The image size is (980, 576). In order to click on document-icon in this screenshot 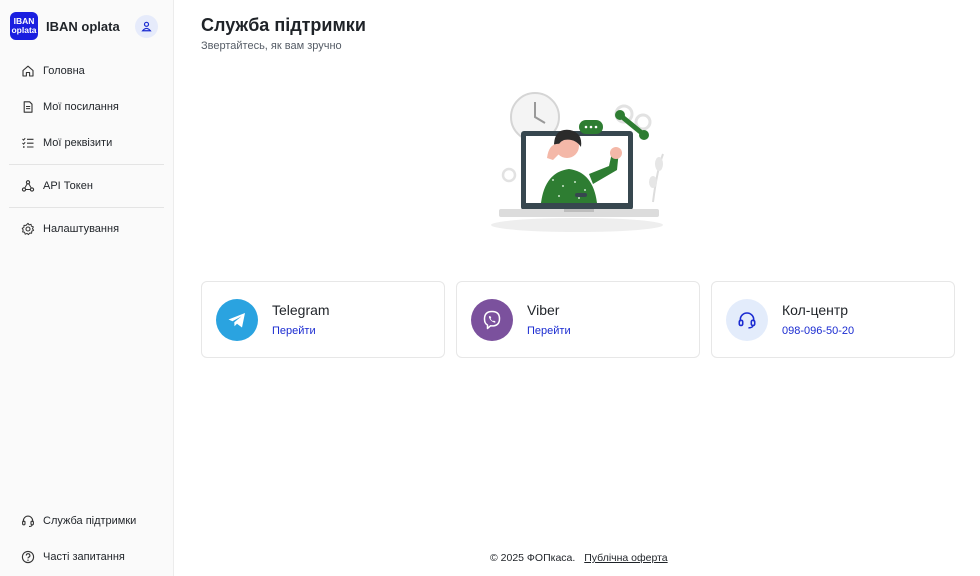, I will do `click(28, 107)`.